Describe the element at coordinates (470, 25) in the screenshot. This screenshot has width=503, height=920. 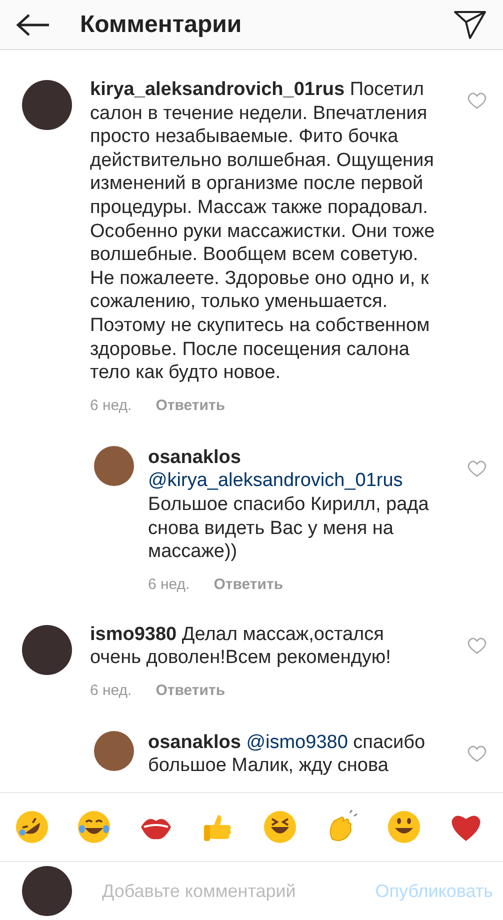
I see `send-icon` at that location.